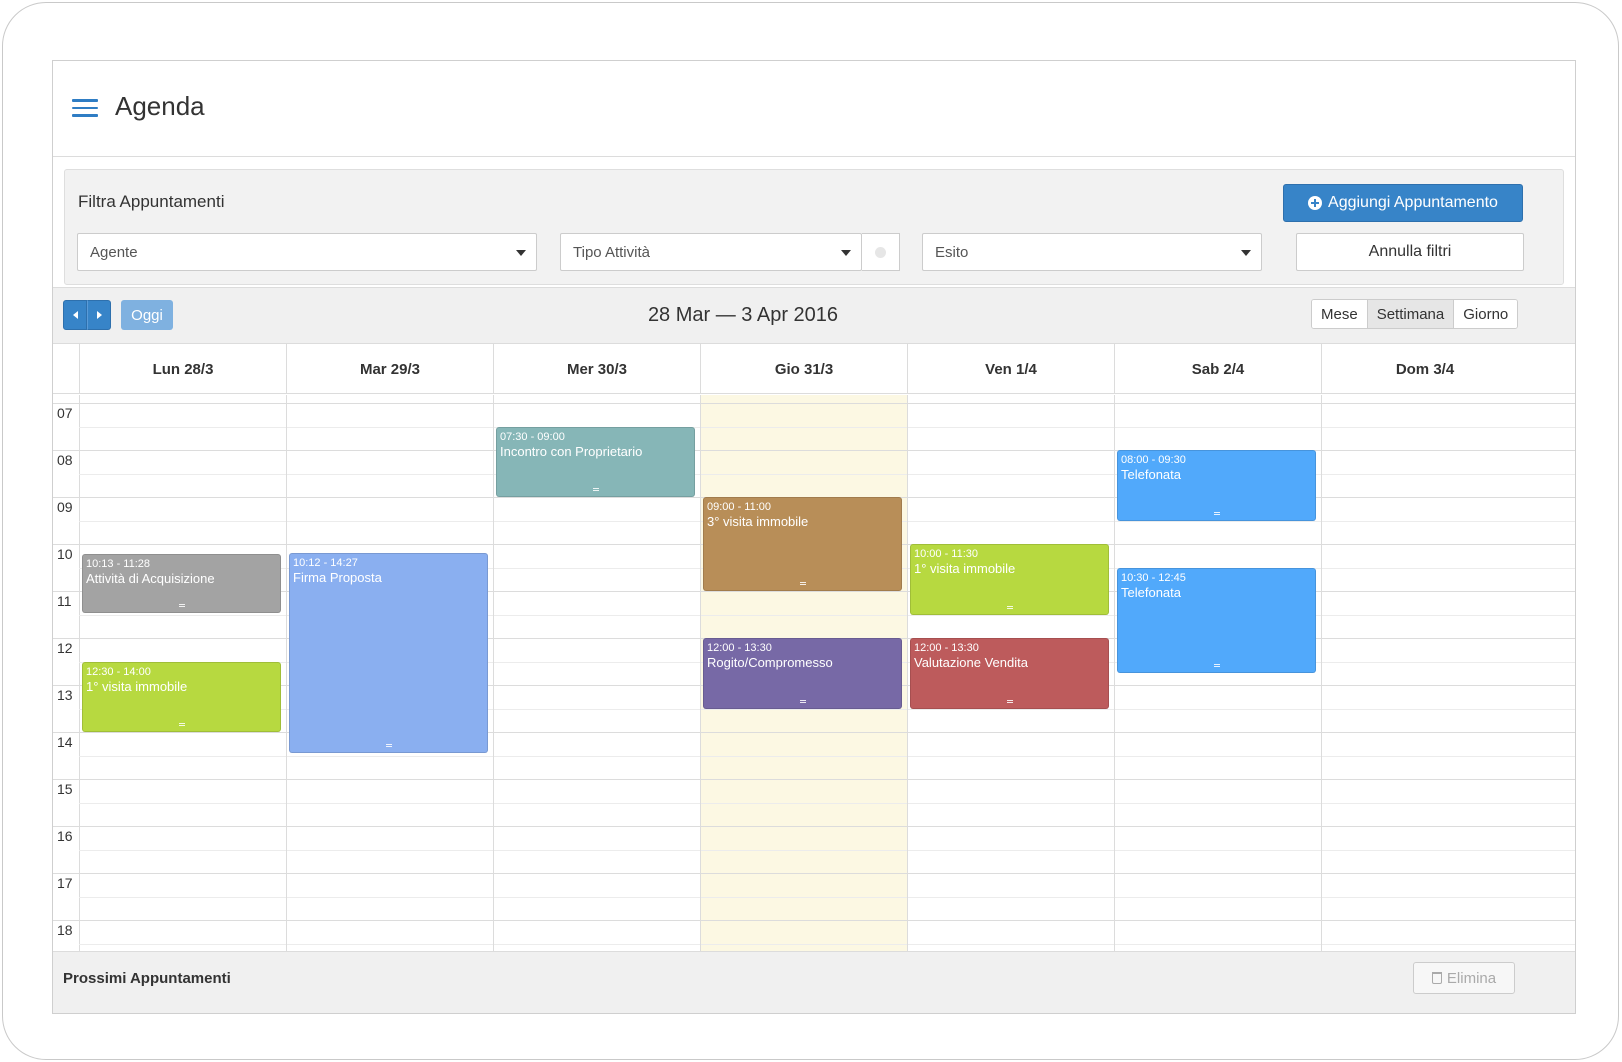 This screenshot has height=1062, width=1622. What do you see at coordinates (595, 461) in the screenshot?
I see `calendar-event: 07:30 - 09:00 Incontro con Proprietario` at bounding box center [595, 461].